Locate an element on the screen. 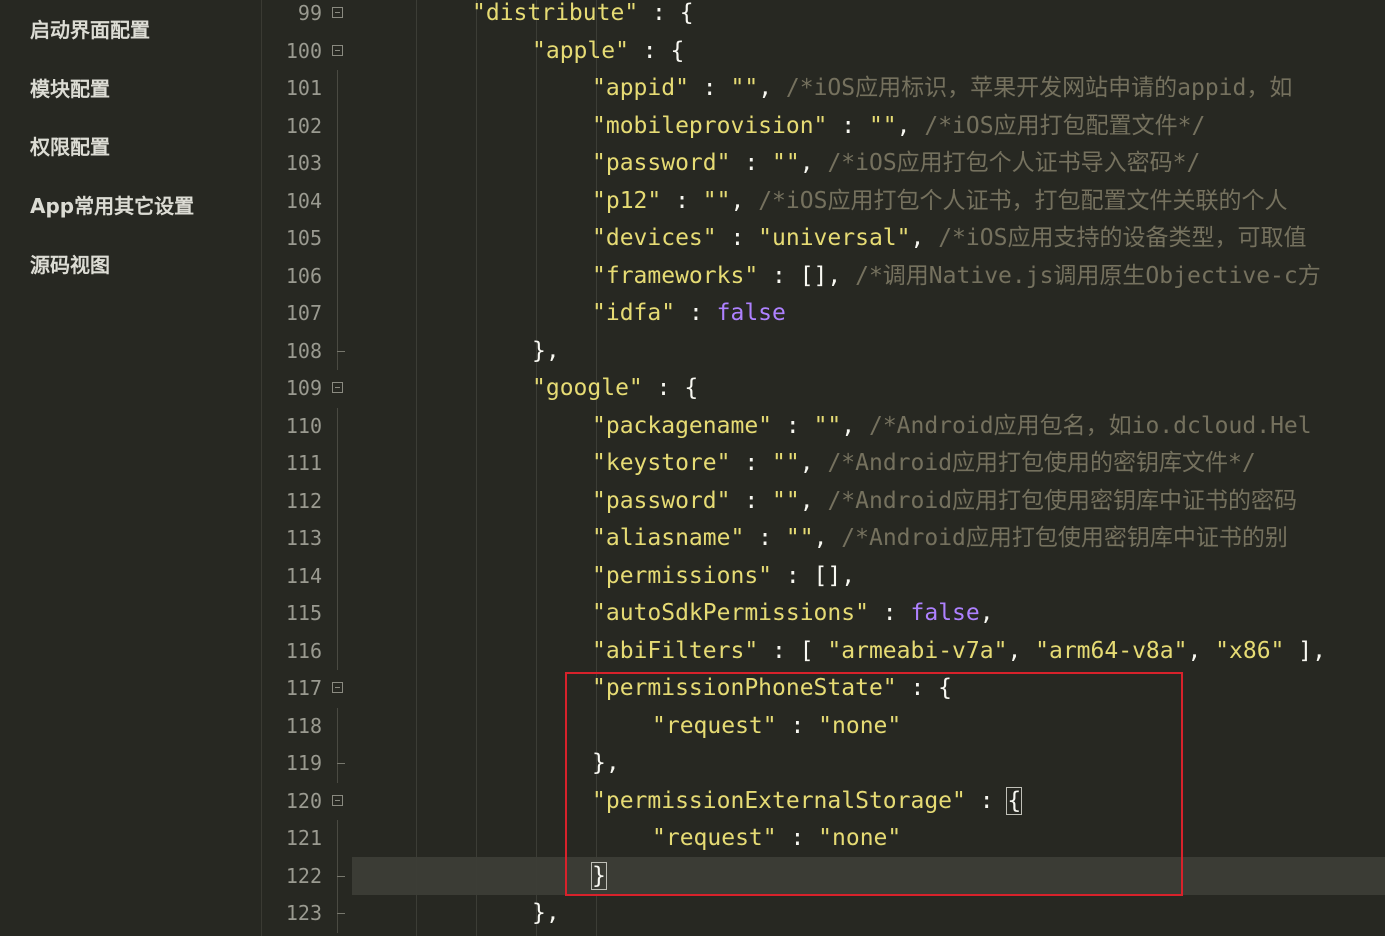 The width and height of the screenshot is (1385, 936). code-text: "p12" : "", /*iOS应用打包个人证书，打包配置文件关联的个人 is located at coordinates (939, 202).